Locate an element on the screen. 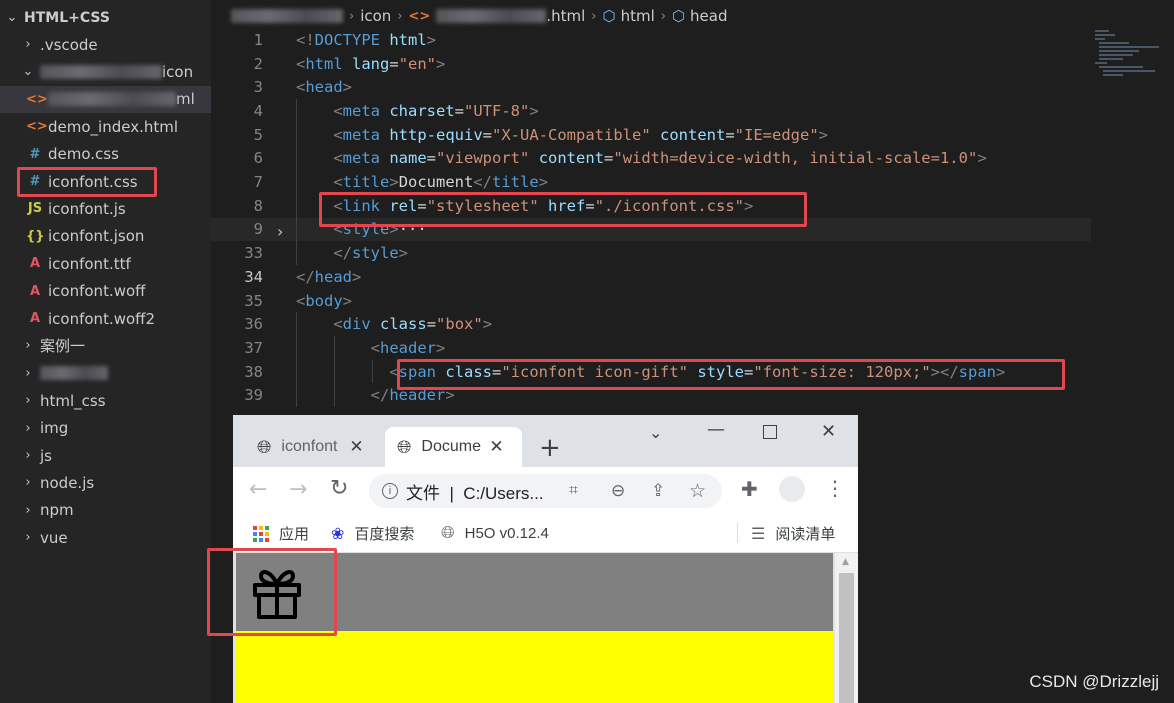 Image resolution: width=1174 pixels, height=703 pixels. bookmark-star-icon: ☆ is located at coordinates (697, 491).